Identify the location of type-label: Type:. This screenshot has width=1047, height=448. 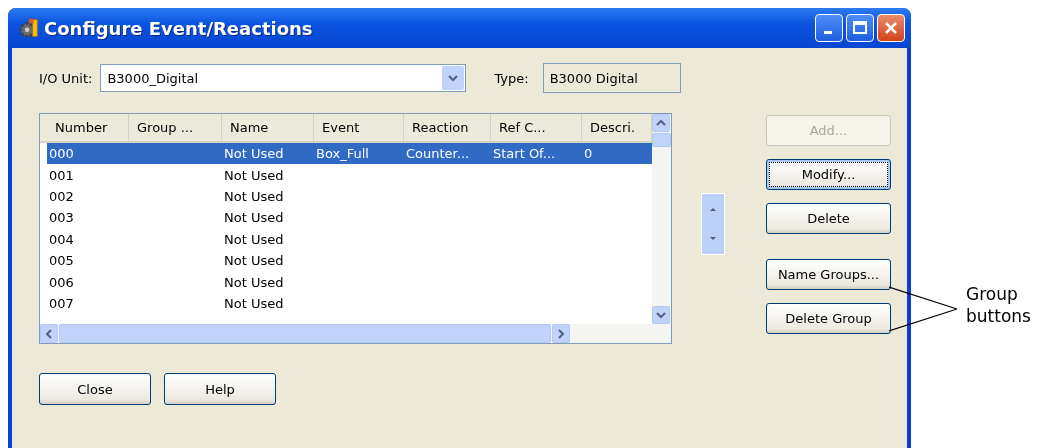
(511, 78).